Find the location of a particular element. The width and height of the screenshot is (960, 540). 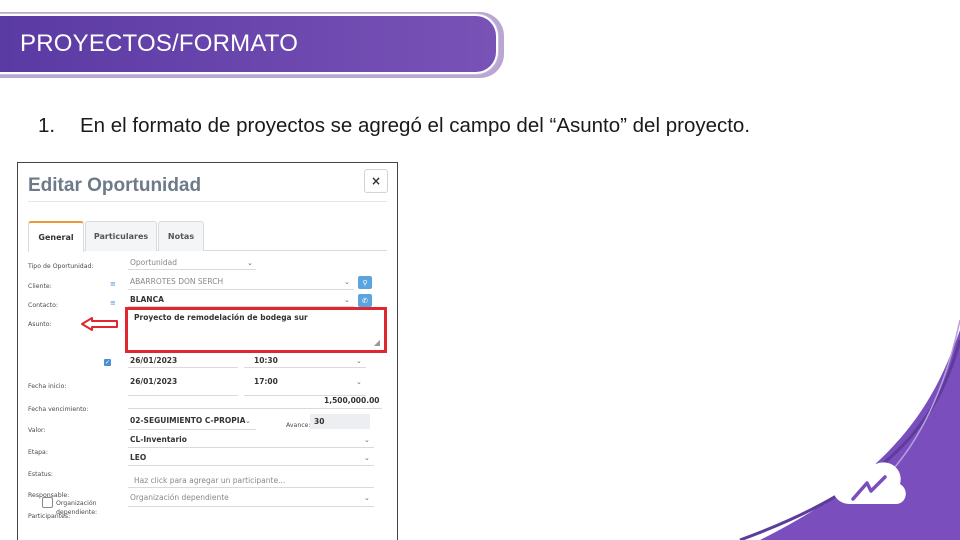

contacto-label: Contacto: is located at coordinates (43, 305).